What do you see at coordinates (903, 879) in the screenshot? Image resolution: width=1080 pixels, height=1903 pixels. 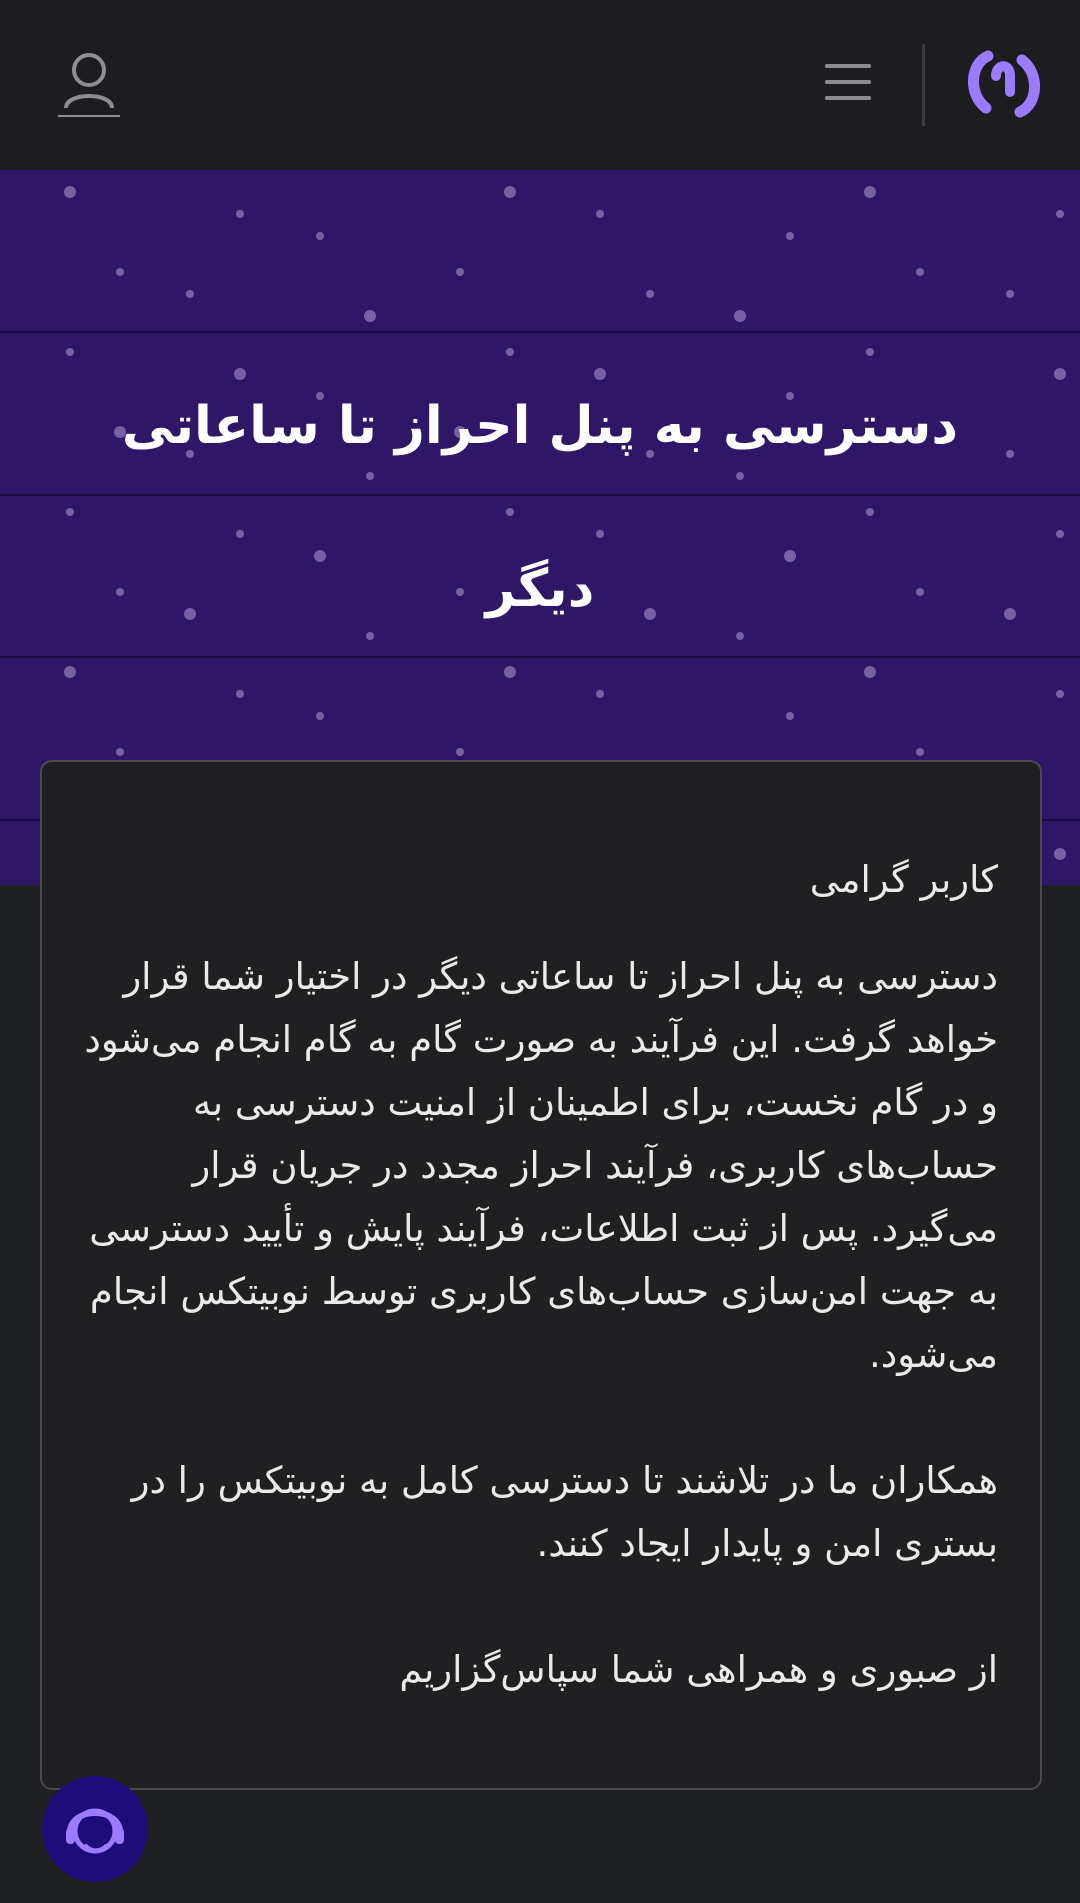 I see `notice-greeting: کاربر گرامی` at bounding box center [903, 879].